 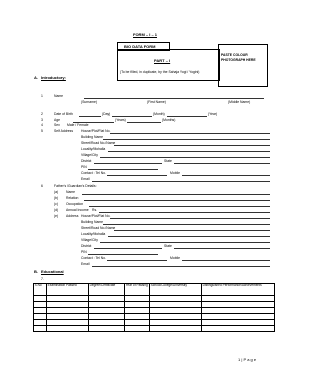 What do you see at coordinates (179, 206) in the screenshot?
I see `occupation-field` at bounding box center [179, 206].